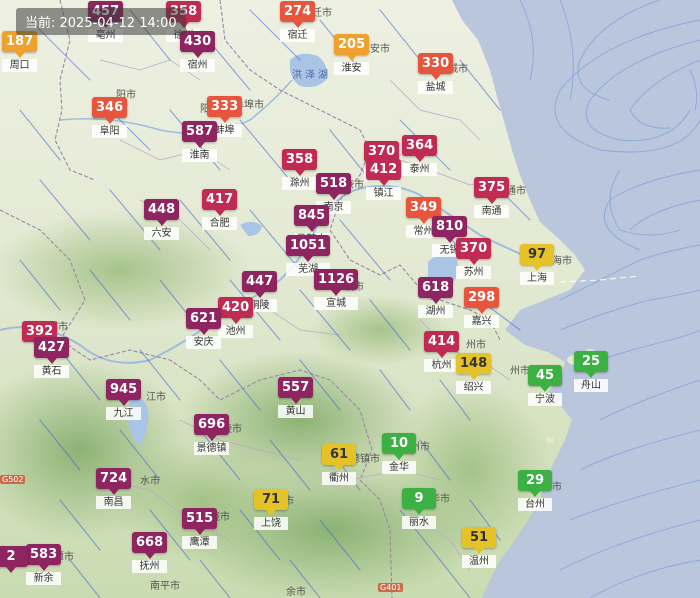  What do you see at coordinates (311, 75) in the screenshot?
I see `lake-label: 洪泽湖` at bounding box center [311, 75].